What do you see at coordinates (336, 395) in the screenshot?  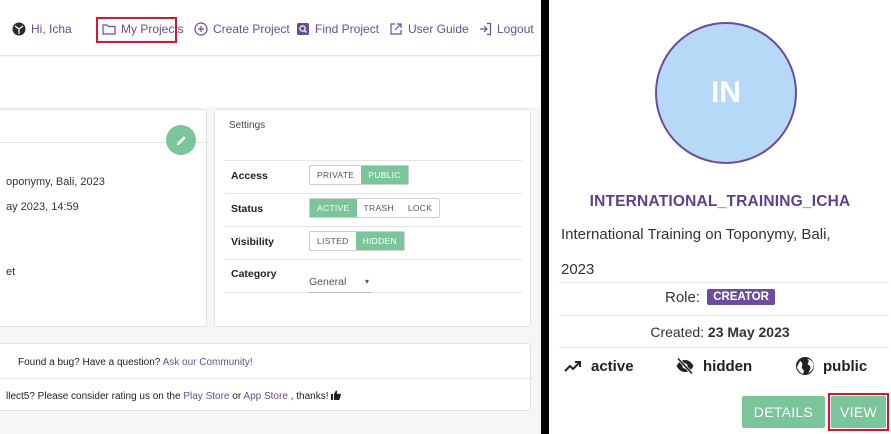 I see `thumbs-up-icon` at bounding box center [336, 395].